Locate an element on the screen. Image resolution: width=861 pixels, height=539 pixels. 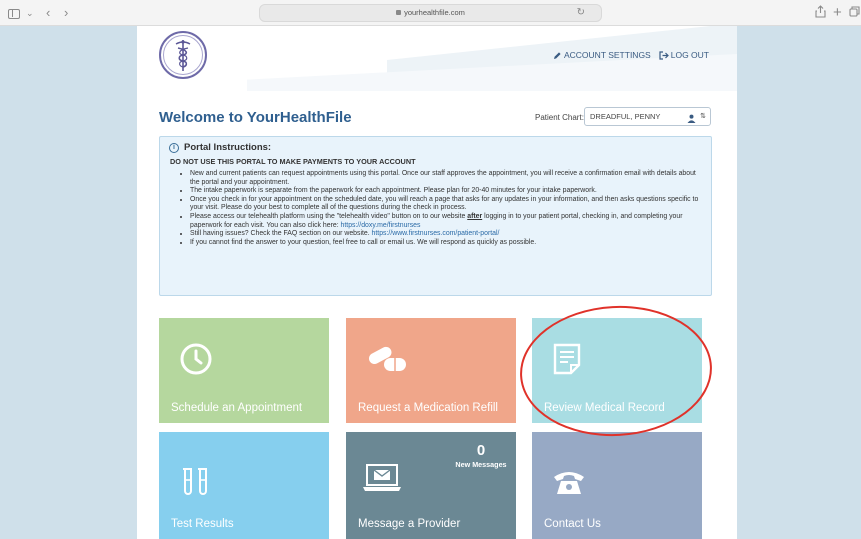
updown-arrows-icon: ⇅ is located at coordinates (703, 116).